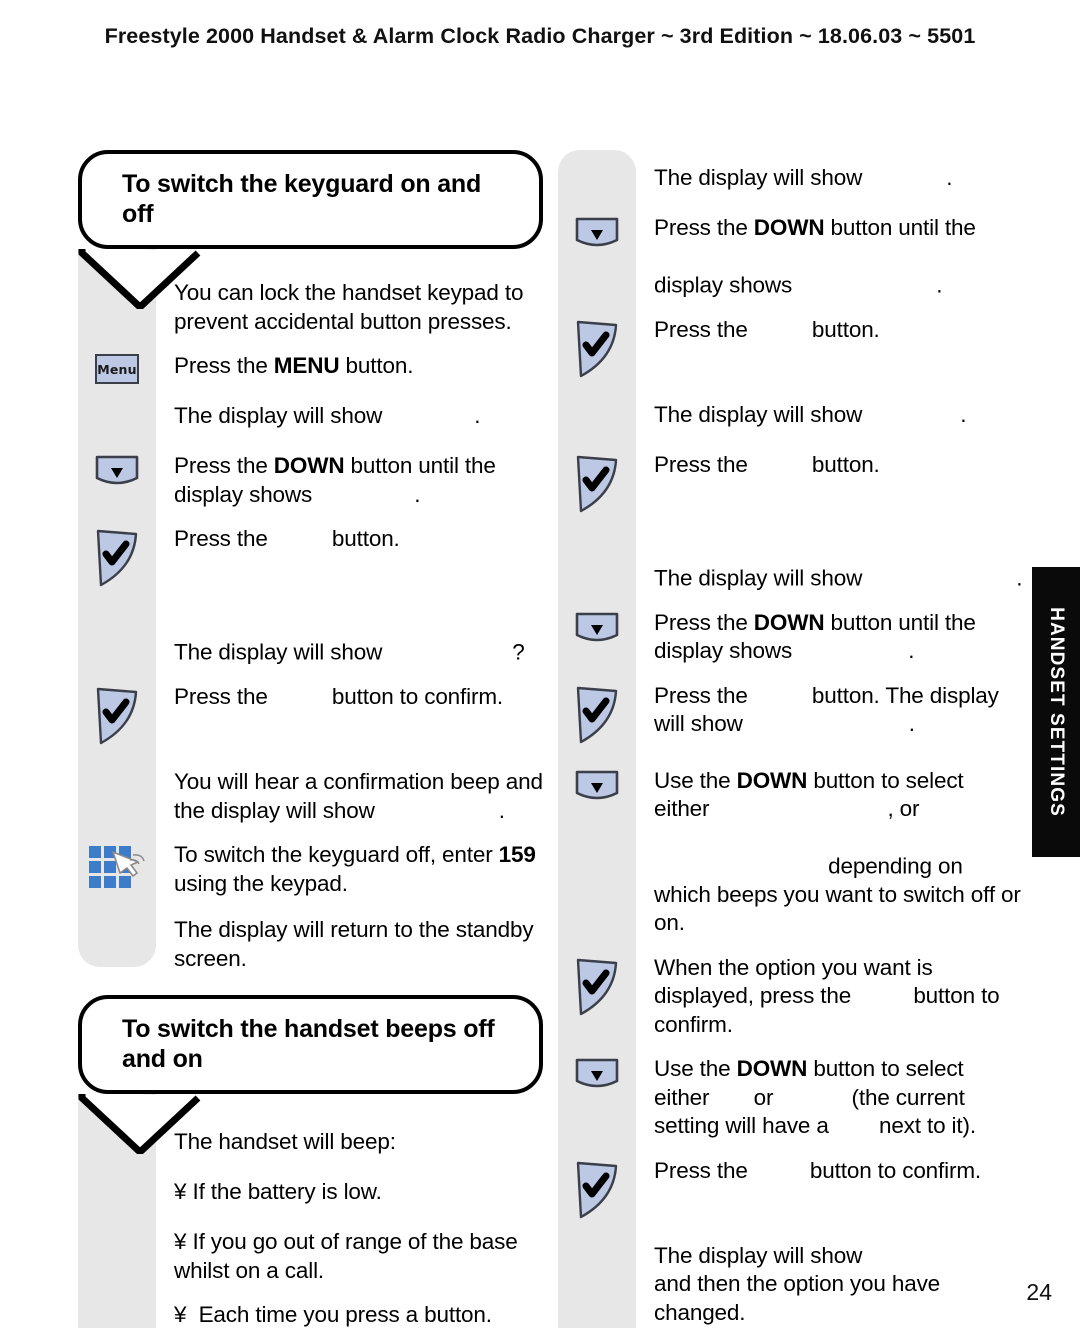 This screenshot has width=1080, height=1328. What do you see at coordinates (285, 1141) in the screenshot?
I see `step-text: The handset will beep:` at bounding box center [285, 1141].